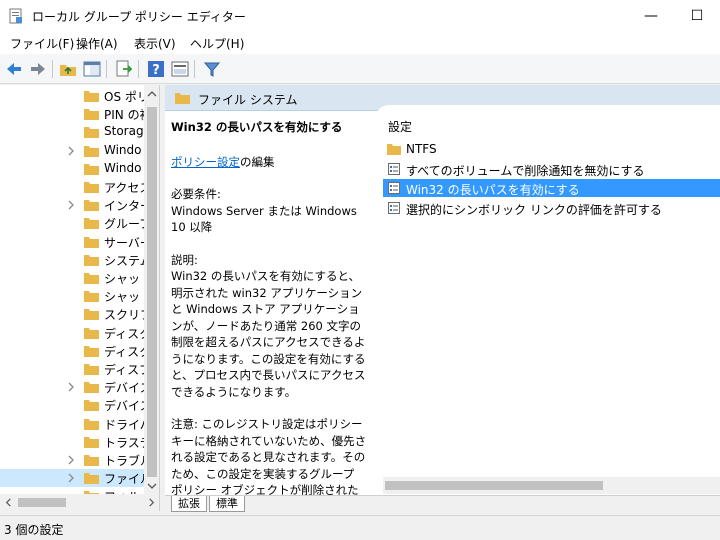  I want to click on tree-item: ディスプ, so click(75, 369).